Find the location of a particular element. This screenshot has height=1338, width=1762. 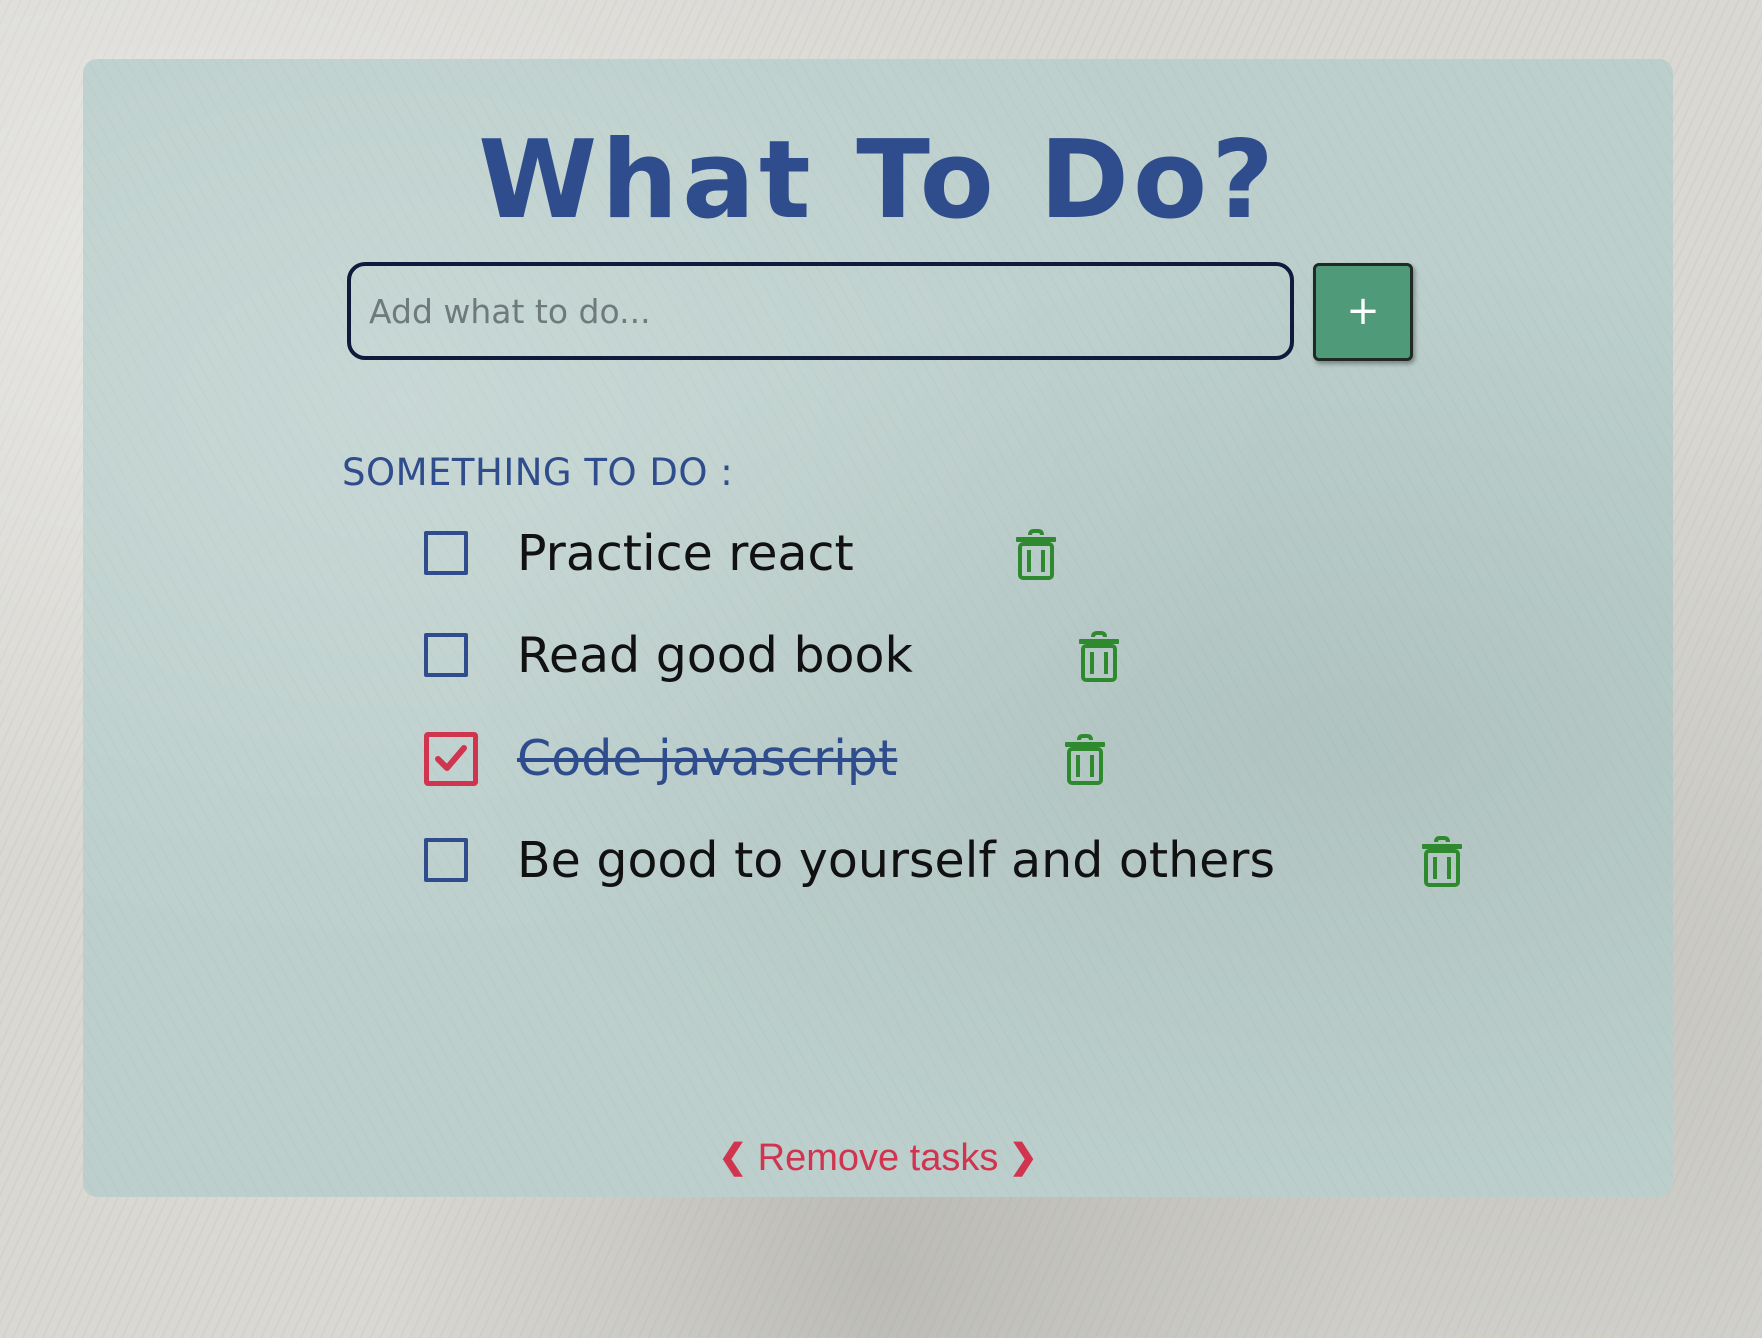

checkmark-icon is located at coordinates (451, 758).